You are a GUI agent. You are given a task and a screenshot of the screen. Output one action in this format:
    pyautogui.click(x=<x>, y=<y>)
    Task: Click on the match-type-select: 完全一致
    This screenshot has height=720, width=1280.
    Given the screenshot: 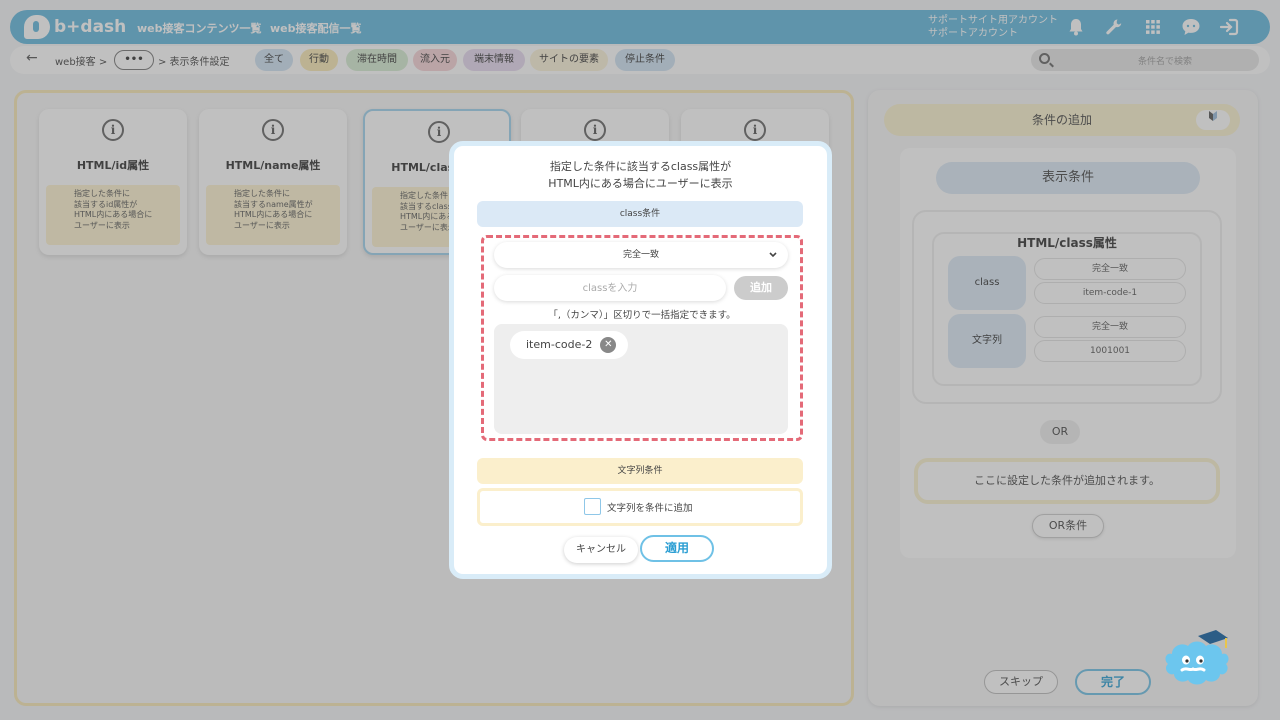 What is the action you would take?
    pyautogui.click(x=641, y=255)
    